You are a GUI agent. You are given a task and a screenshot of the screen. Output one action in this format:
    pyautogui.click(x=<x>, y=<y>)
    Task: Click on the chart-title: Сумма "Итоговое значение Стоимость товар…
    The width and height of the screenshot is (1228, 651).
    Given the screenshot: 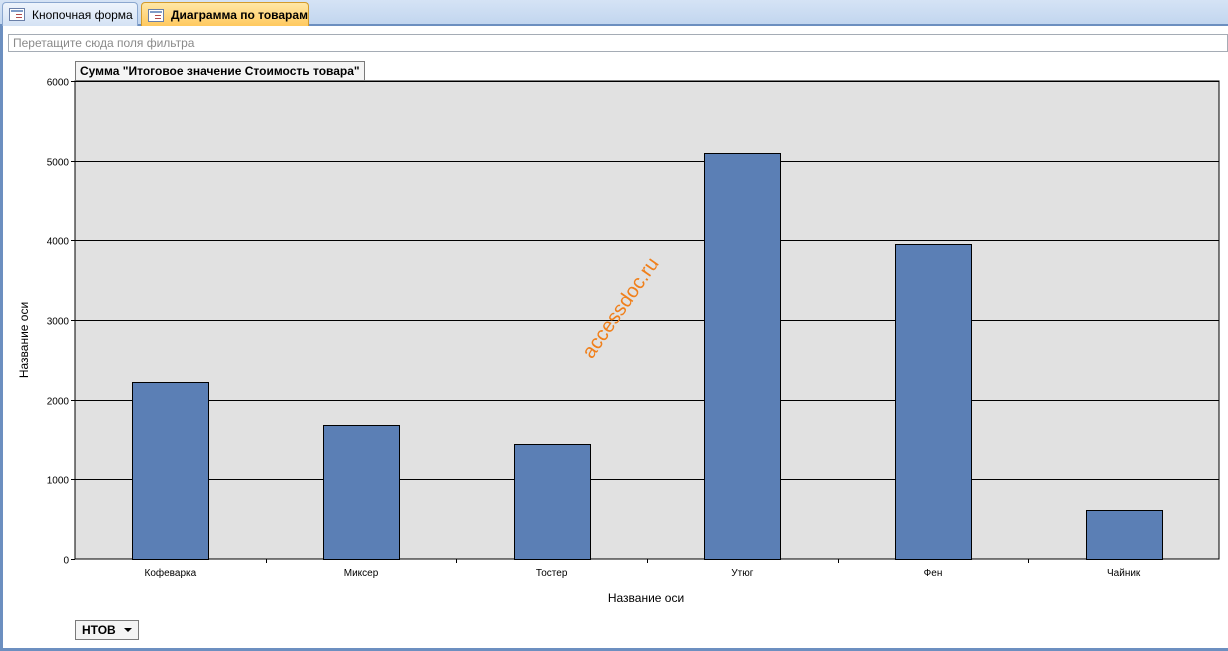 What is the action you would take?
    pyautogui.click(x=220, y=71)
    